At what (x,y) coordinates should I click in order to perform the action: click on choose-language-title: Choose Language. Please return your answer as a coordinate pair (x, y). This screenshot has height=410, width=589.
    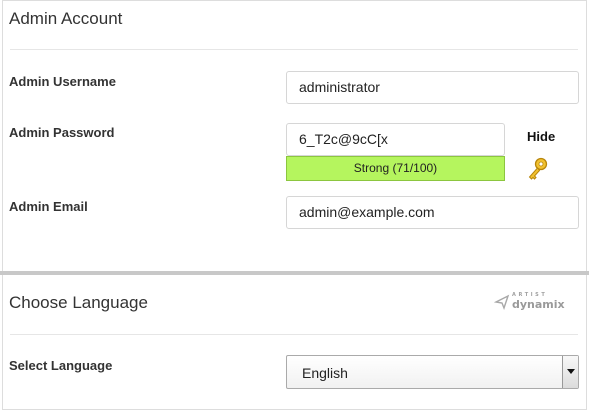
    Looking at the image, I should click on (78, 302).